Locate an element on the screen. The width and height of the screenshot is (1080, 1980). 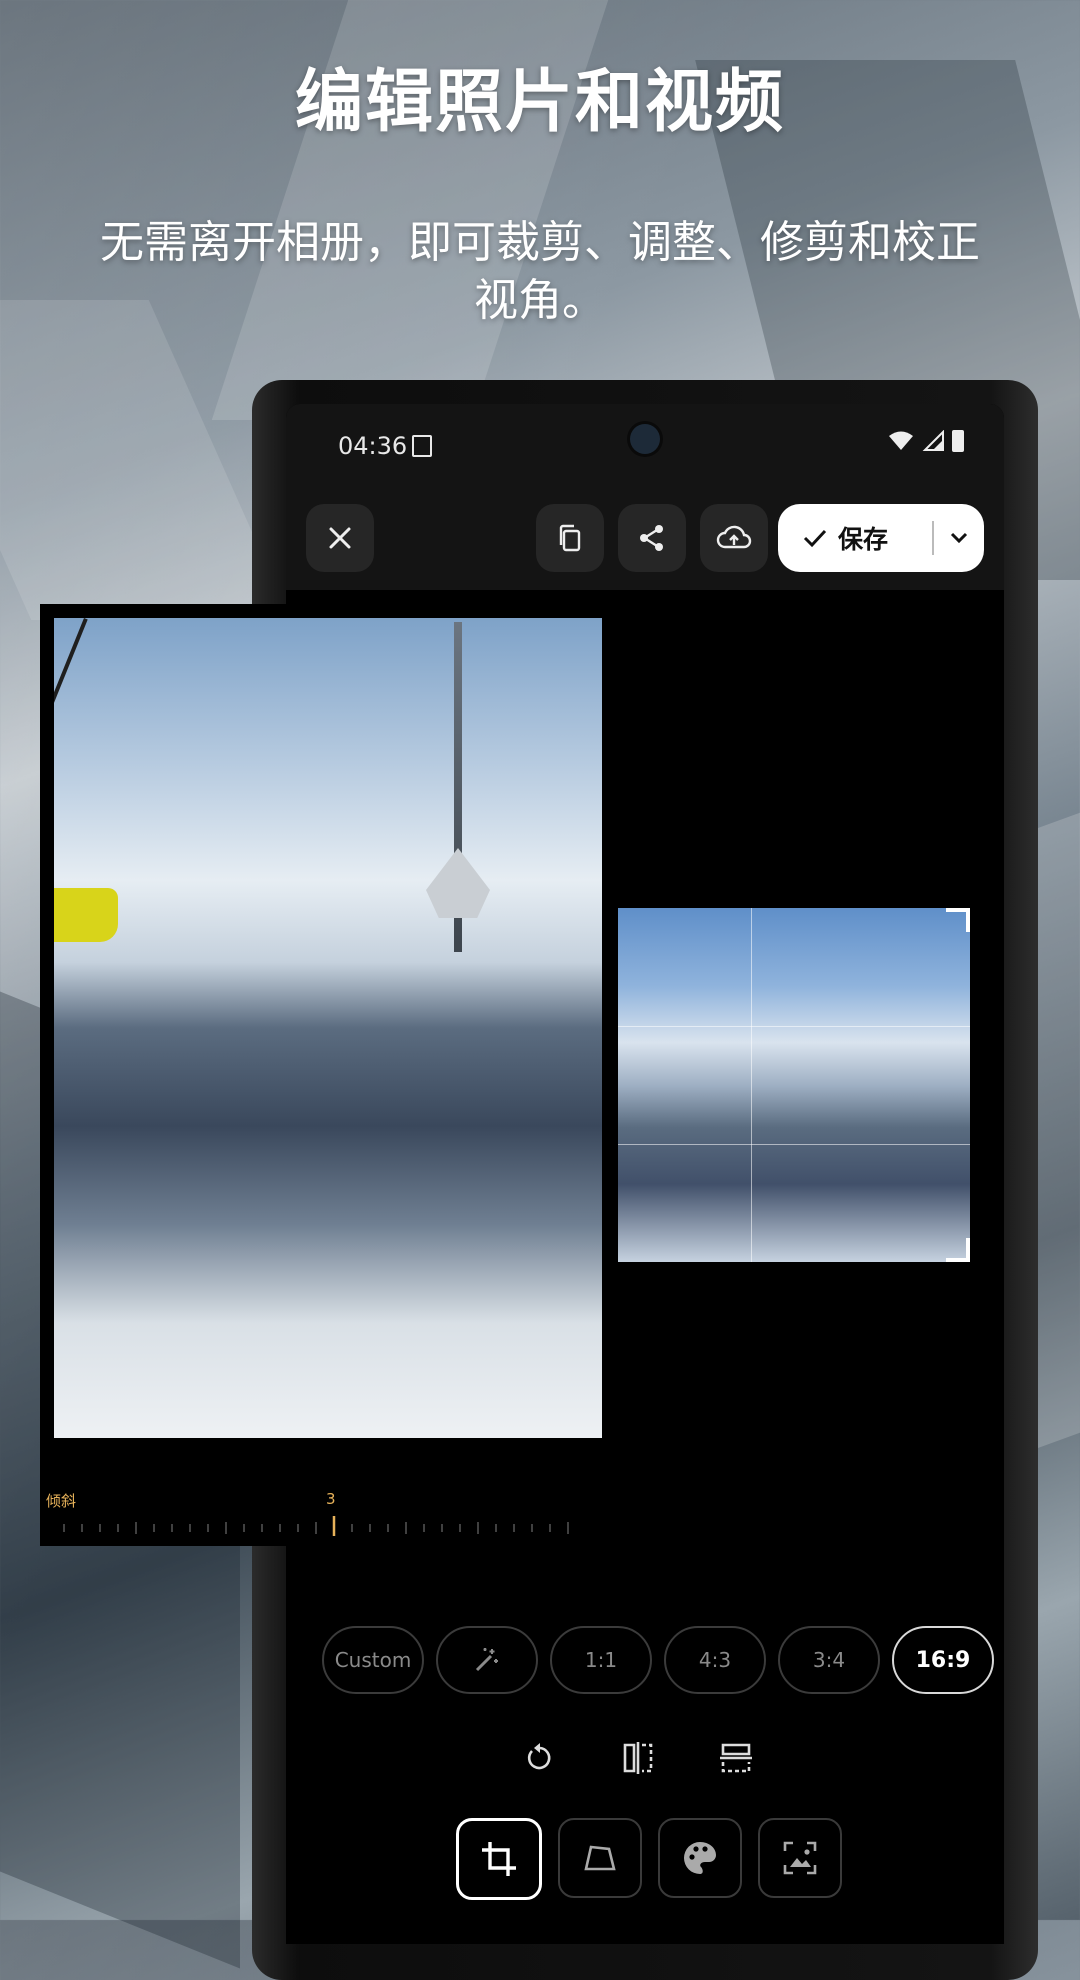
share-button is located at coordinates (652, 538).